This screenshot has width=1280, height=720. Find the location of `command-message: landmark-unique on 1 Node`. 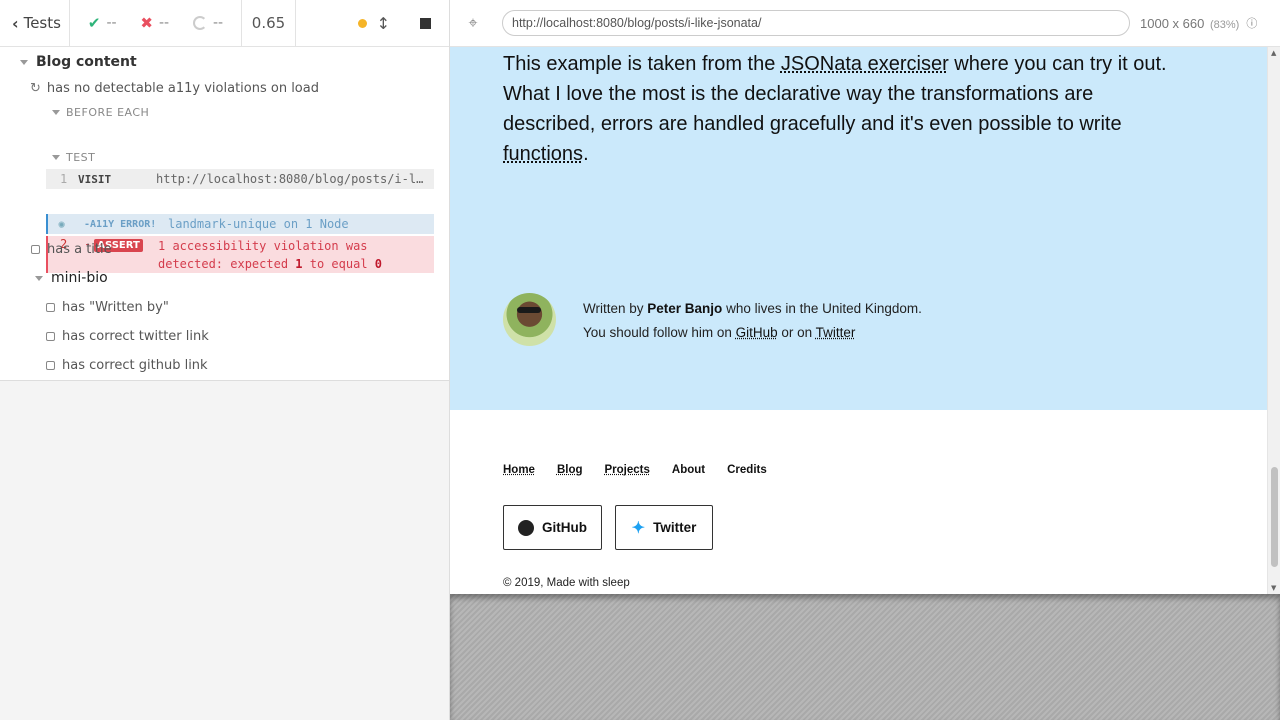

command-message: landmark-unique on 1 Node is located at coordinates (258, 224).